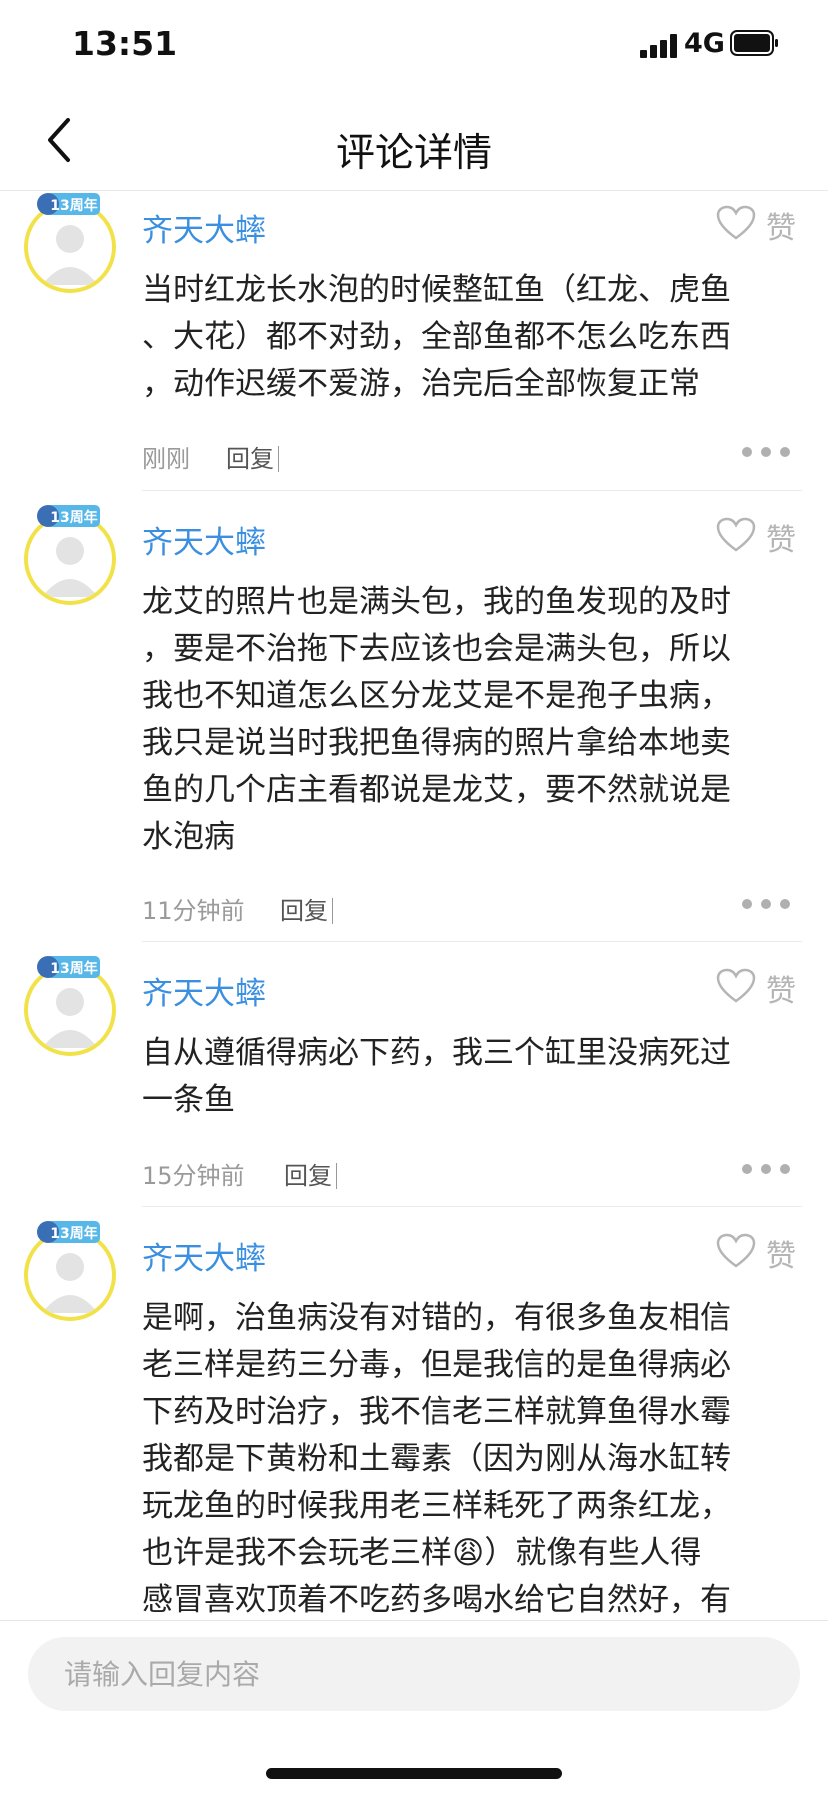  What do you see at coordinates (125, 43) in the screenshot?
I see `status-time: 13:51` at bounding box center [125, 43].